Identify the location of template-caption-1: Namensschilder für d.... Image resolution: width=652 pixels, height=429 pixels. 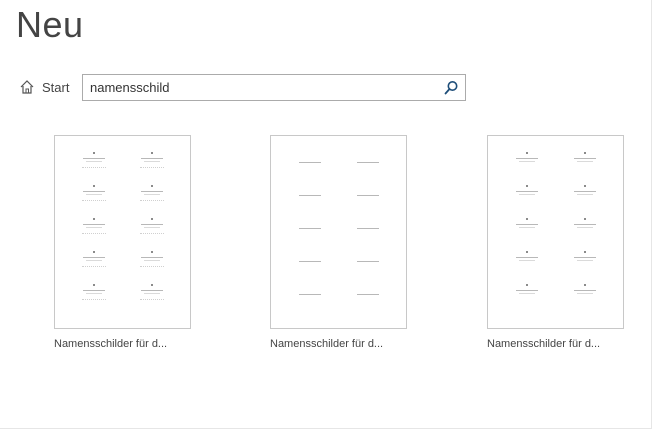
(111, 344).